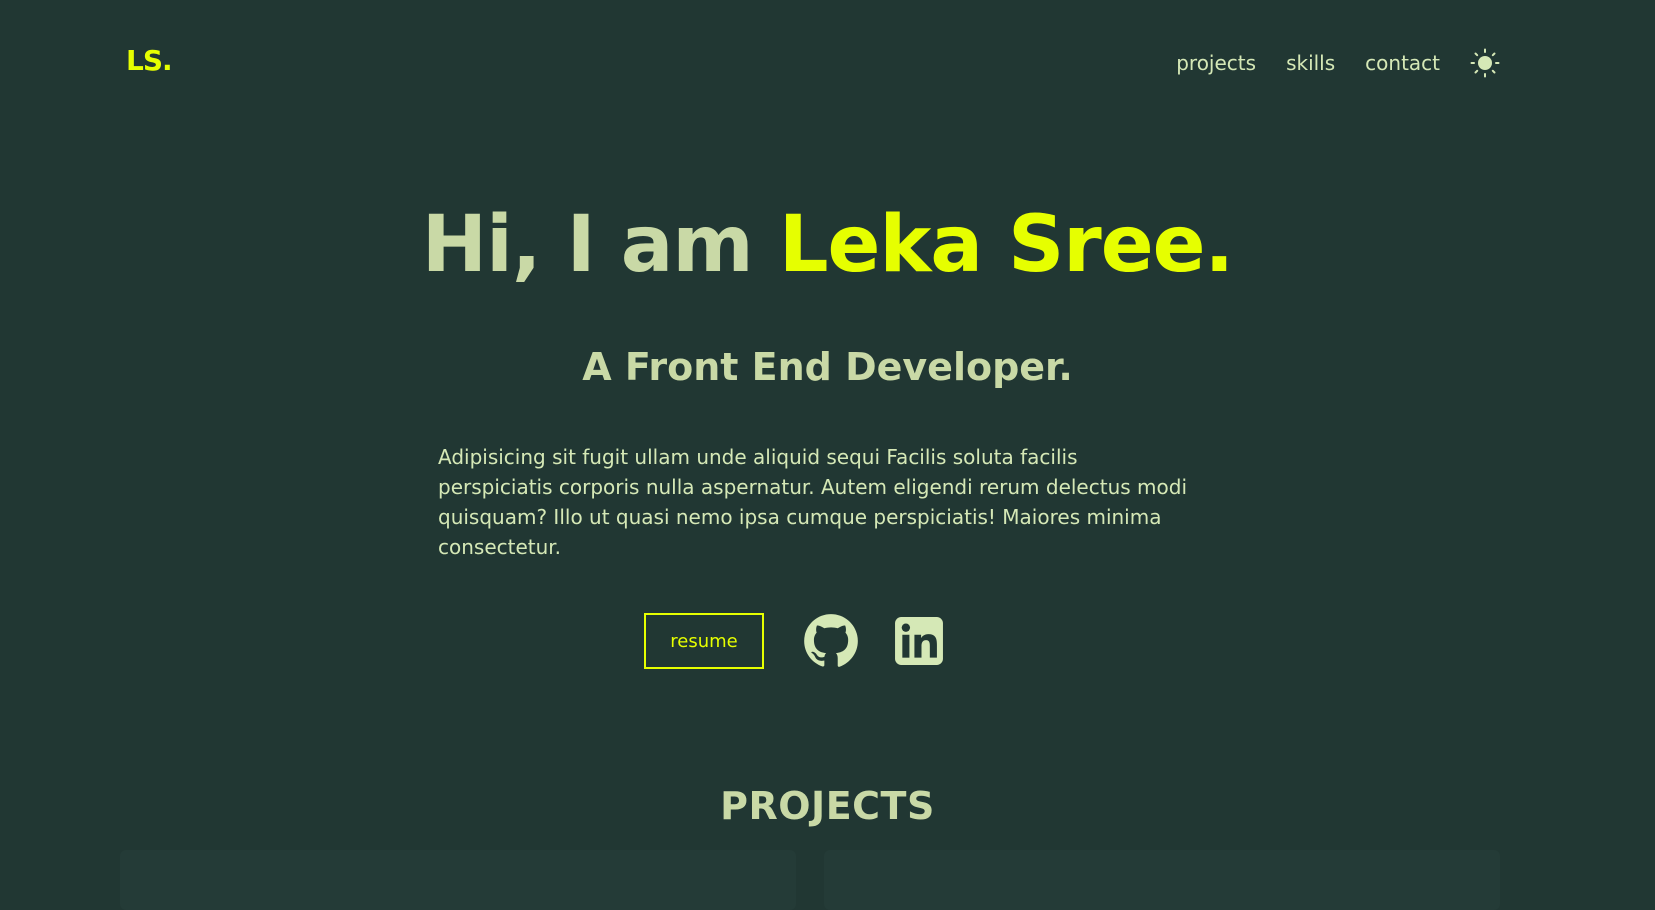  What do you see at coordinates (796, 641) in the screenshot?
I see `hero-actions: resume` at bounding box center [796, 641].